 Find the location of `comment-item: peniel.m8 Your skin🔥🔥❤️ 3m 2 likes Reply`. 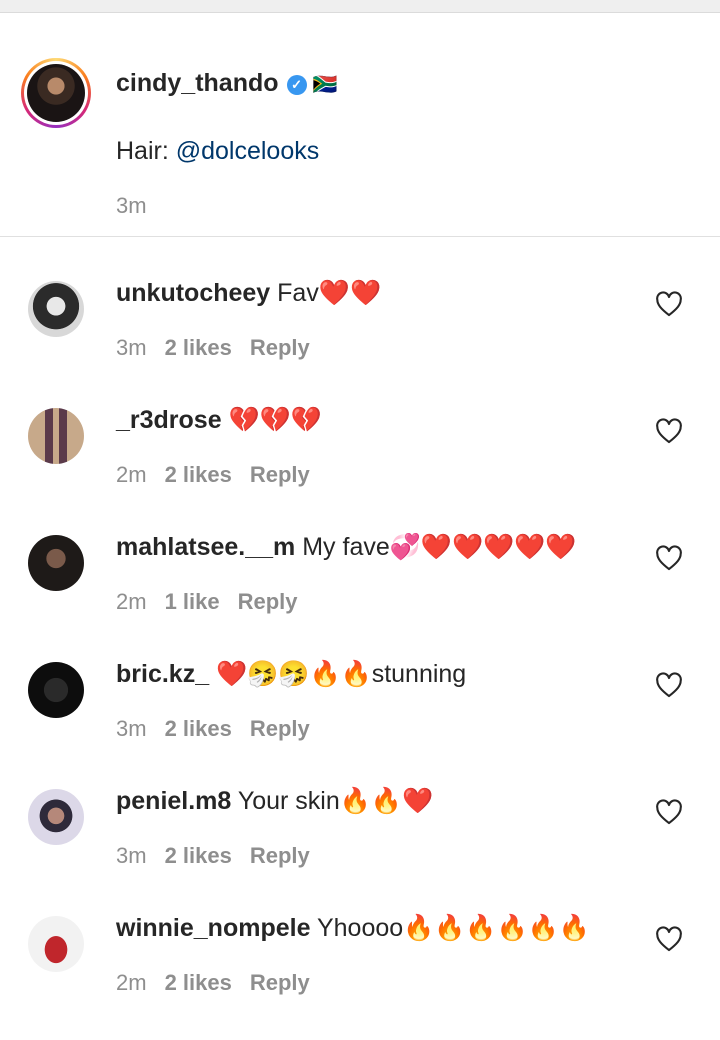

comment-item: peniel.m8 Your skin🔥🔥❤️ 3m 2 likes Reply is located at coordinates (360, 849).